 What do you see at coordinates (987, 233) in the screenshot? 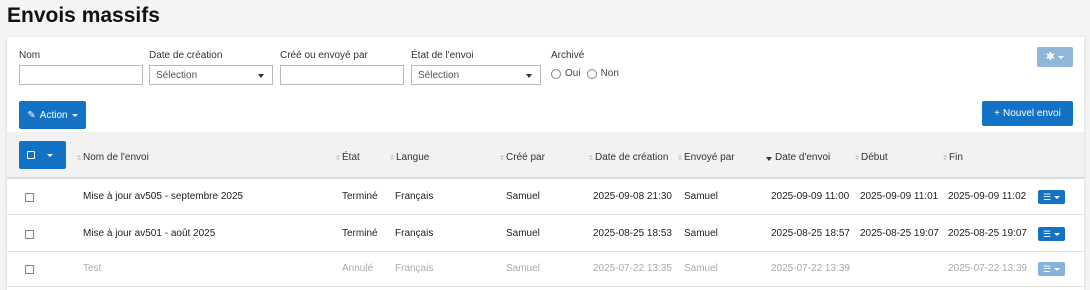
I see `cell-end: 2025-08-25 19:07` at bounding box center [987, 233].